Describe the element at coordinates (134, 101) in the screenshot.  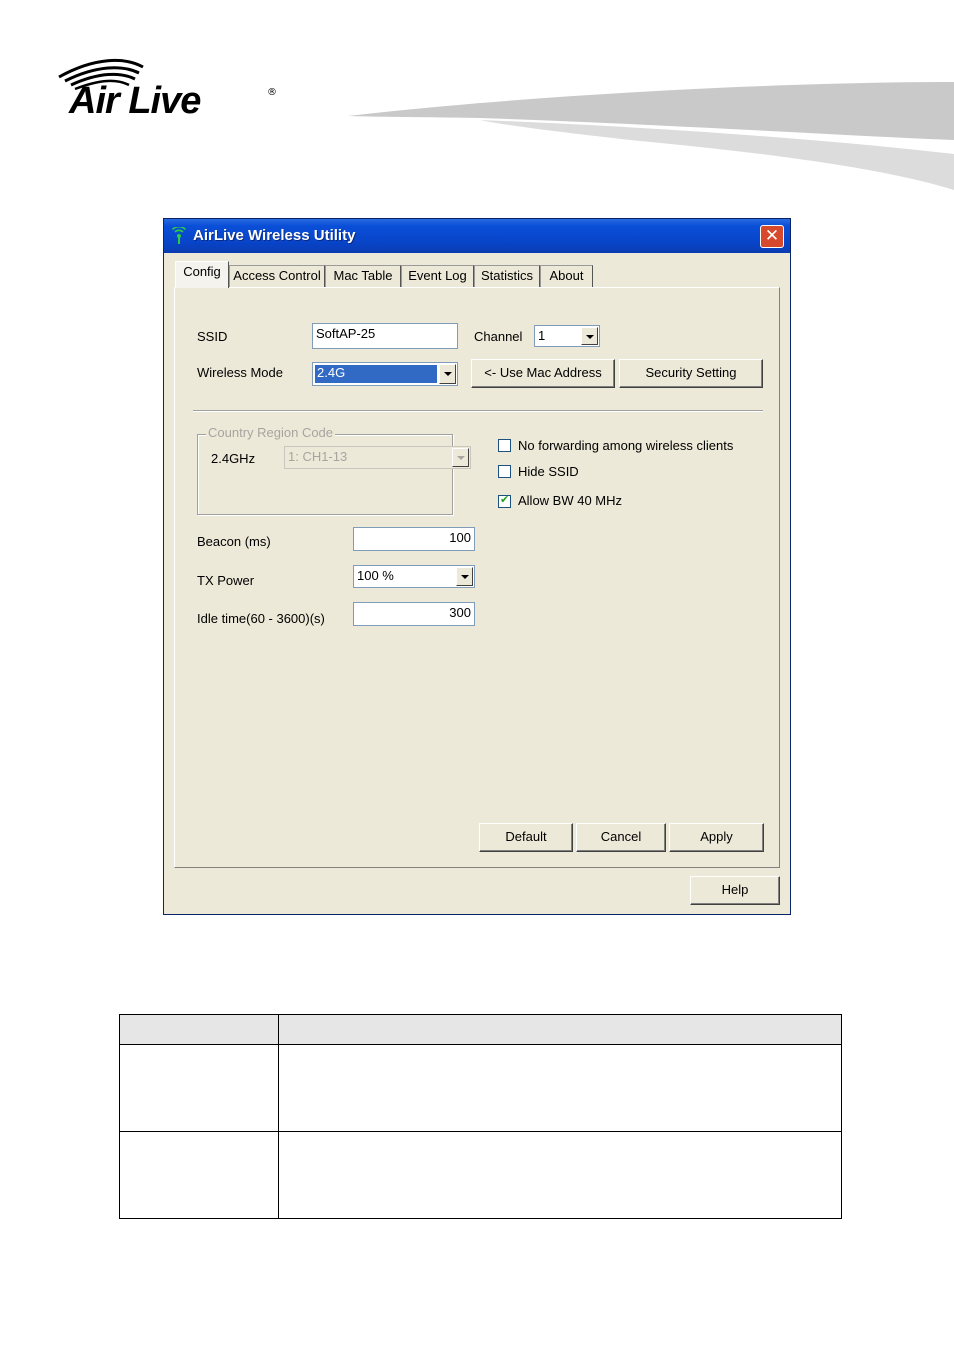
I see `logo-wordmark: Air Live` at that location.